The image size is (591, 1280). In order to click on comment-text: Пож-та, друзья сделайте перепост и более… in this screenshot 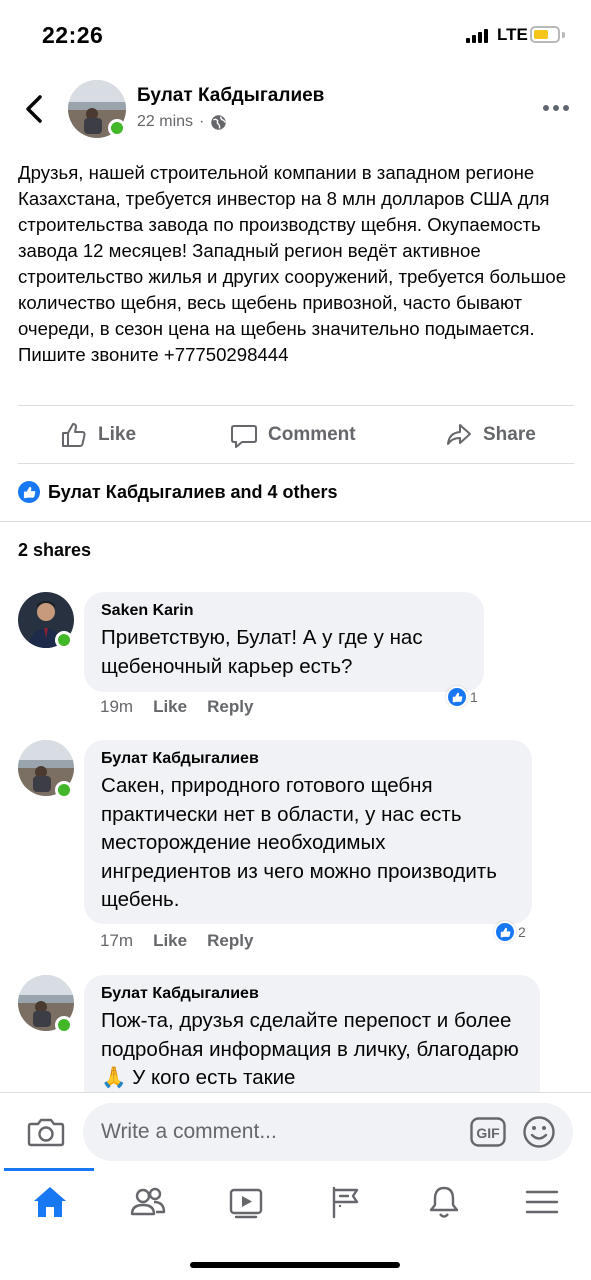, I will do `click(310, 1049)`.